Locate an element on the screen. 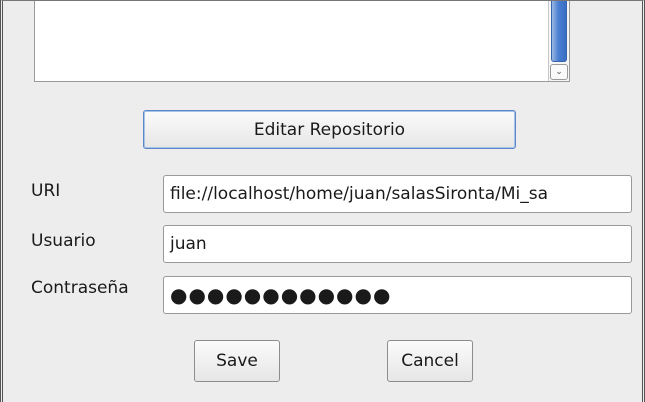 This screenshot has width=645, height=402. cancel-button: Cancel is located at coordinates (430, 361).